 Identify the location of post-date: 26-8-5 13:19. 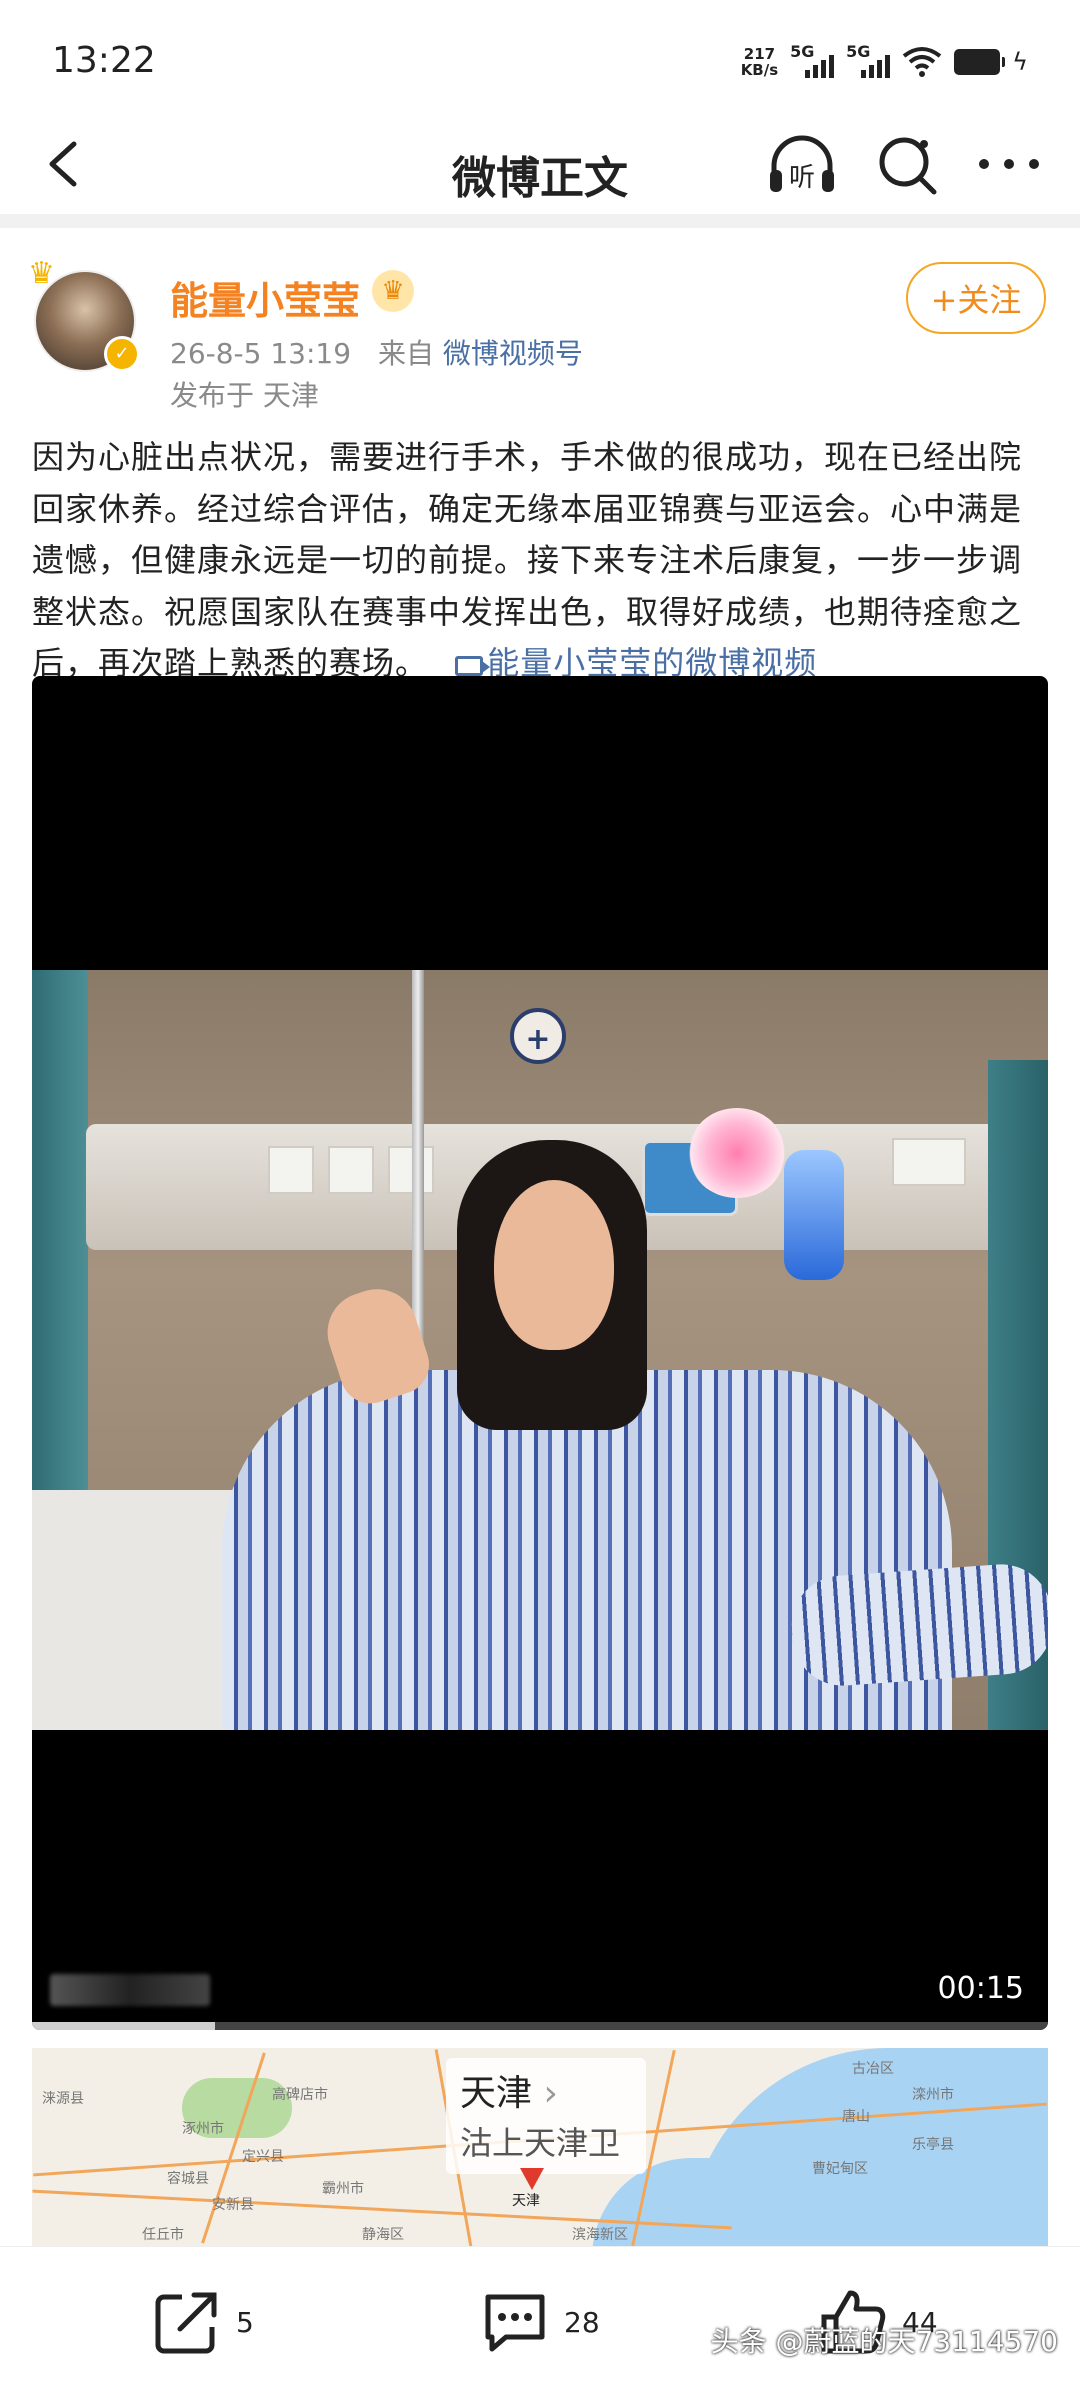
(261, 353).